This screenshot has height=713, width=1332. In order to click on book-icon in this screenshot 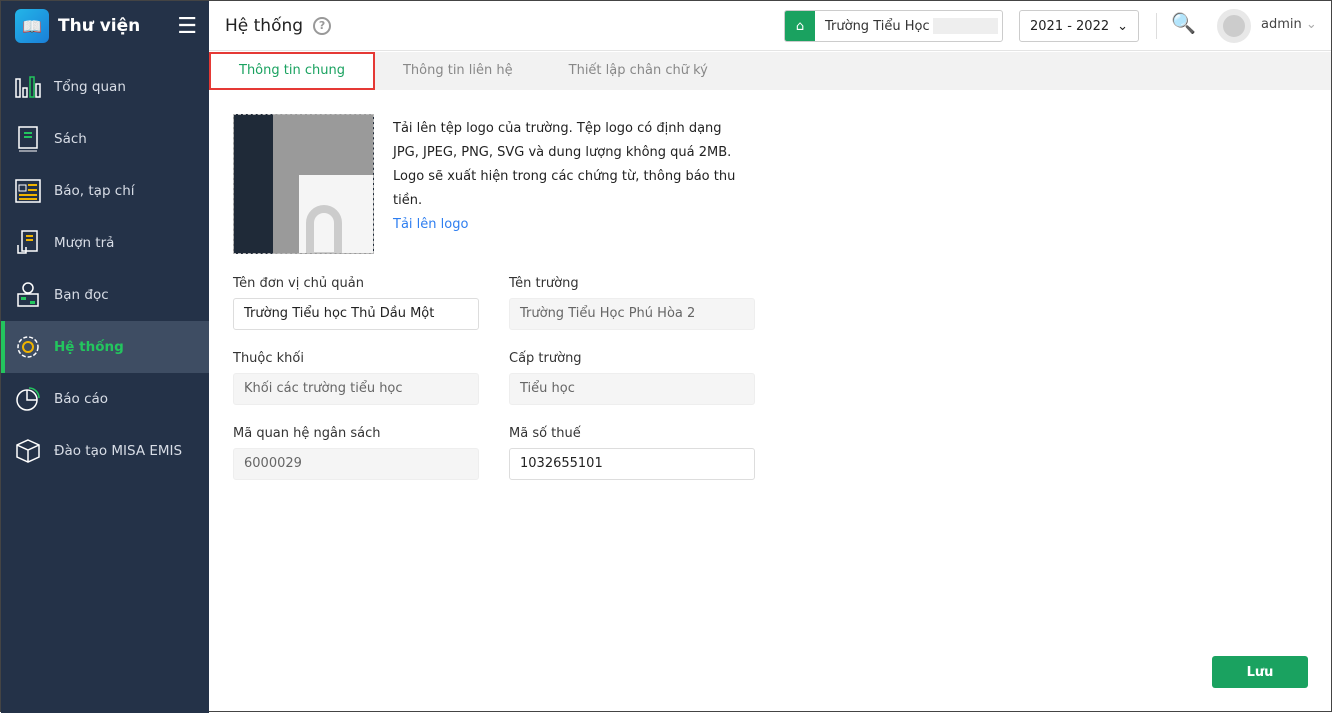, I will do `click(28, 139)`.